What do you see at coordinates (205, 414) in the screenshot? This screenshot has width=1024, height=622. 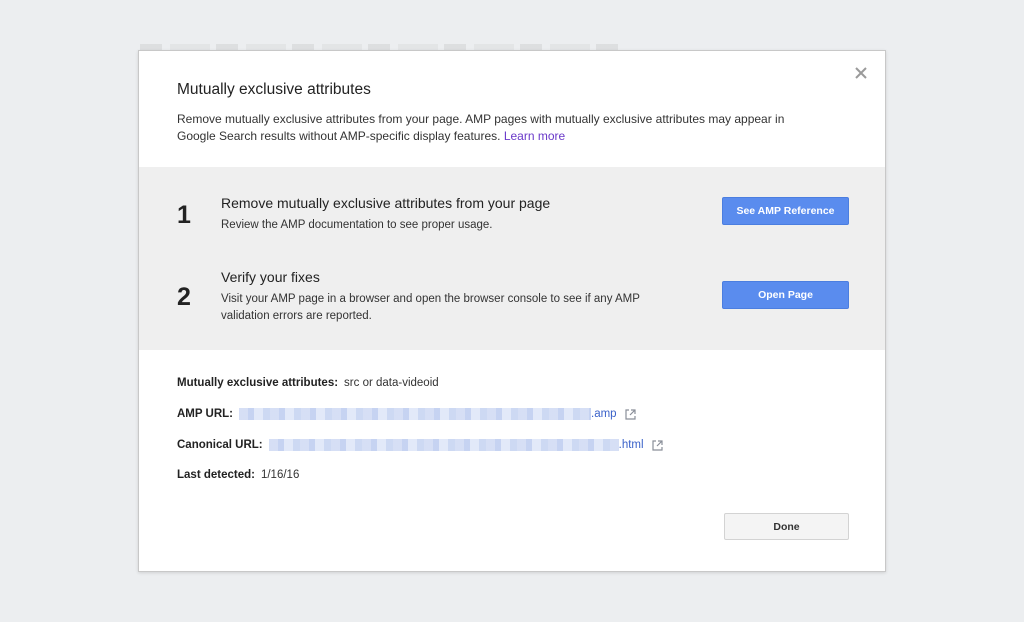 I see `amp-url-label: AMP URL:` at bounding box center [205, 414].